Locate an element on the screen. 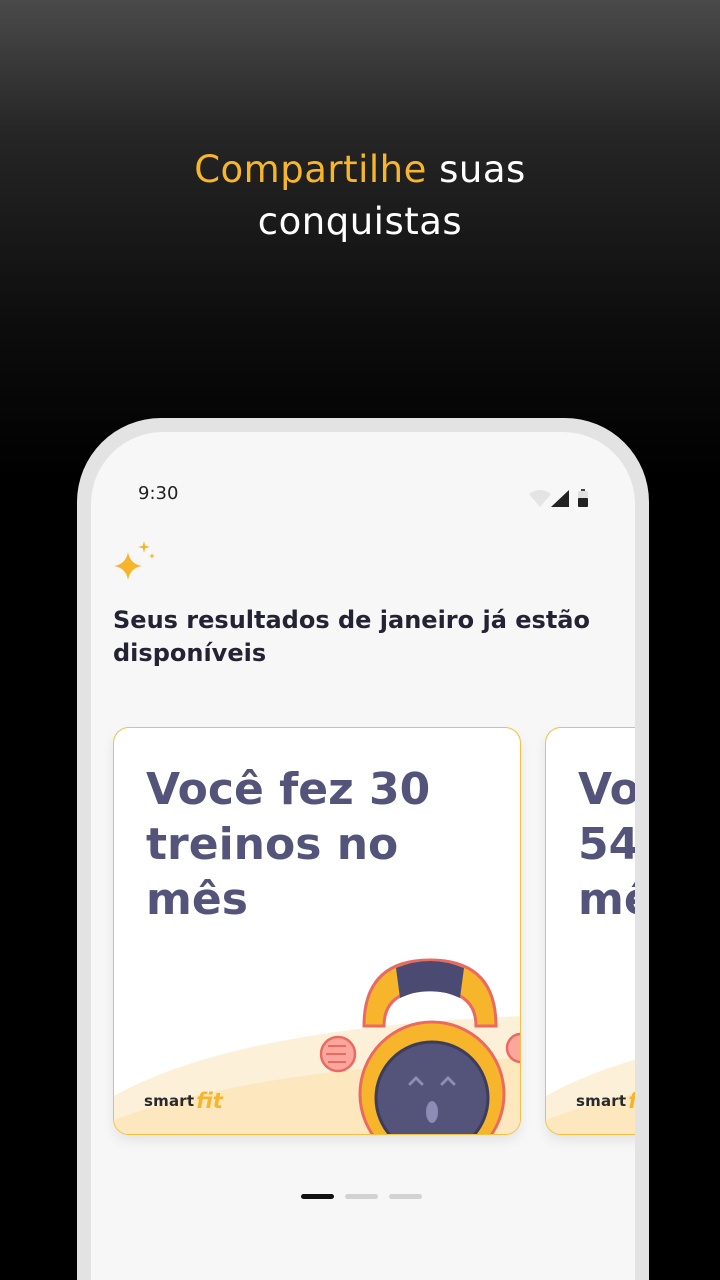  hero-accent-text: Compartilhe is located at coordinates (310, 169).